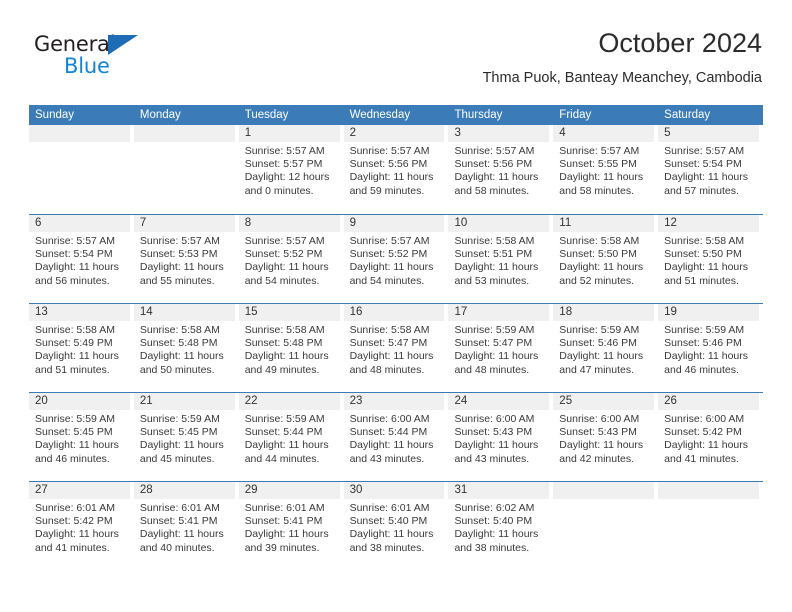  Describe the element at coordinates (493, 254) in the screenshot. I see `sunset-text: Sunset: 5:51 PM` at that location.